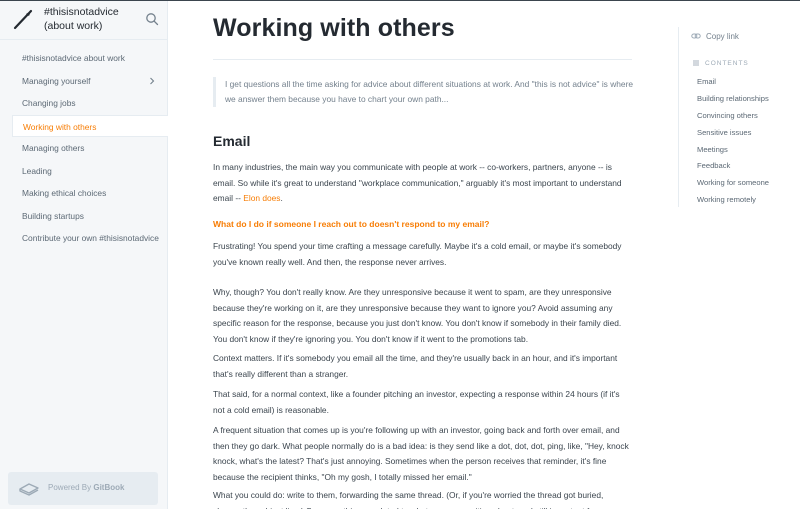  Describe the element at coordinates (37, 170) in the screenshot. I see `sidebar-item-label: Leading` at that location.